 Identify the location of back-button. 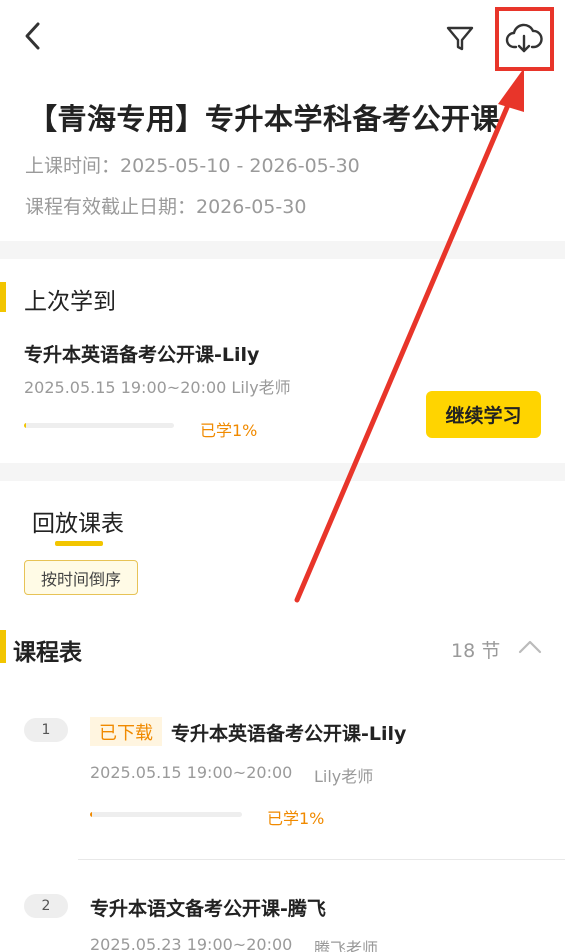
(34, 36).